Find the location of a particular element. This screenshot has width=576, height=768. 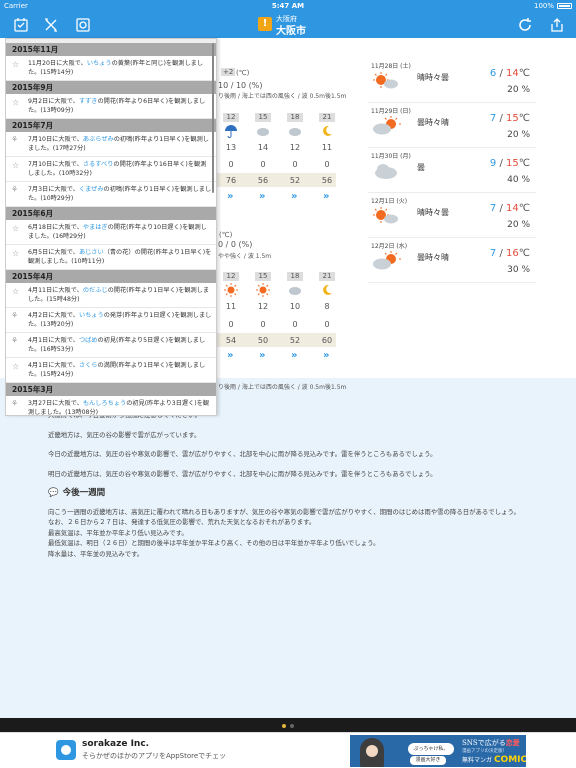

drawer-item-text: 11月20日に大阪で、 is located at coordinates (57, 63).